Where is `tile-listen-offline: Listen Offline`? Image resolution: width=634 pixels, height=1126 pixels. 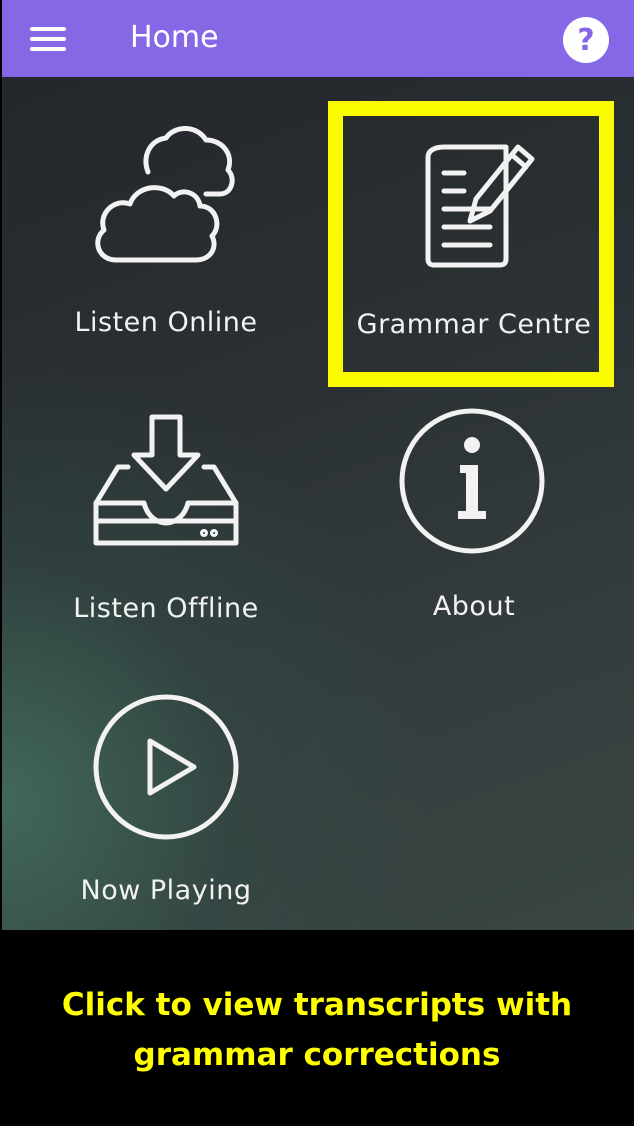 tile-listen-offline: Listen Offline is located at coordinates (166, 527).